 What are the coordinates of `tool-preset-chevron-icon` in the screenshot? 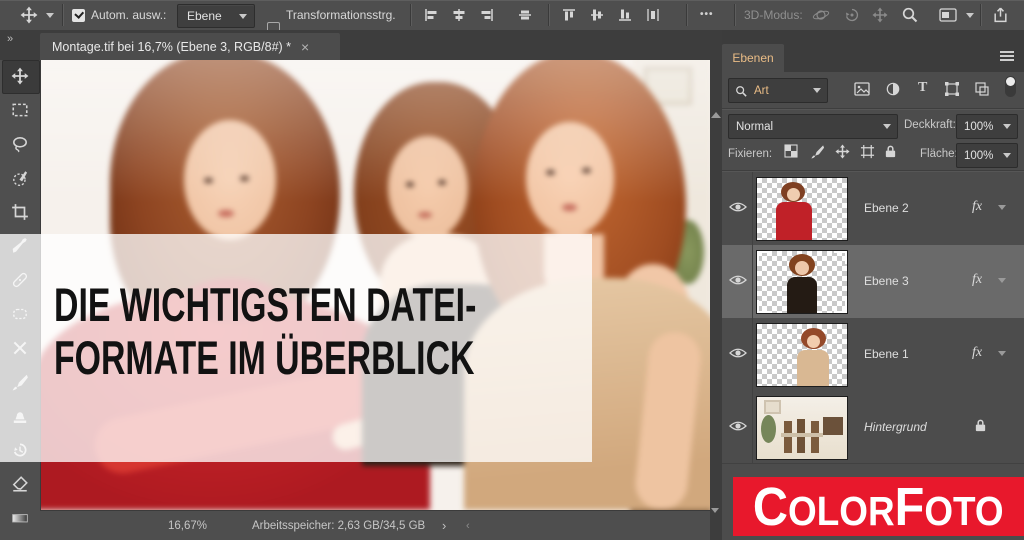 It's located at (50, 15).